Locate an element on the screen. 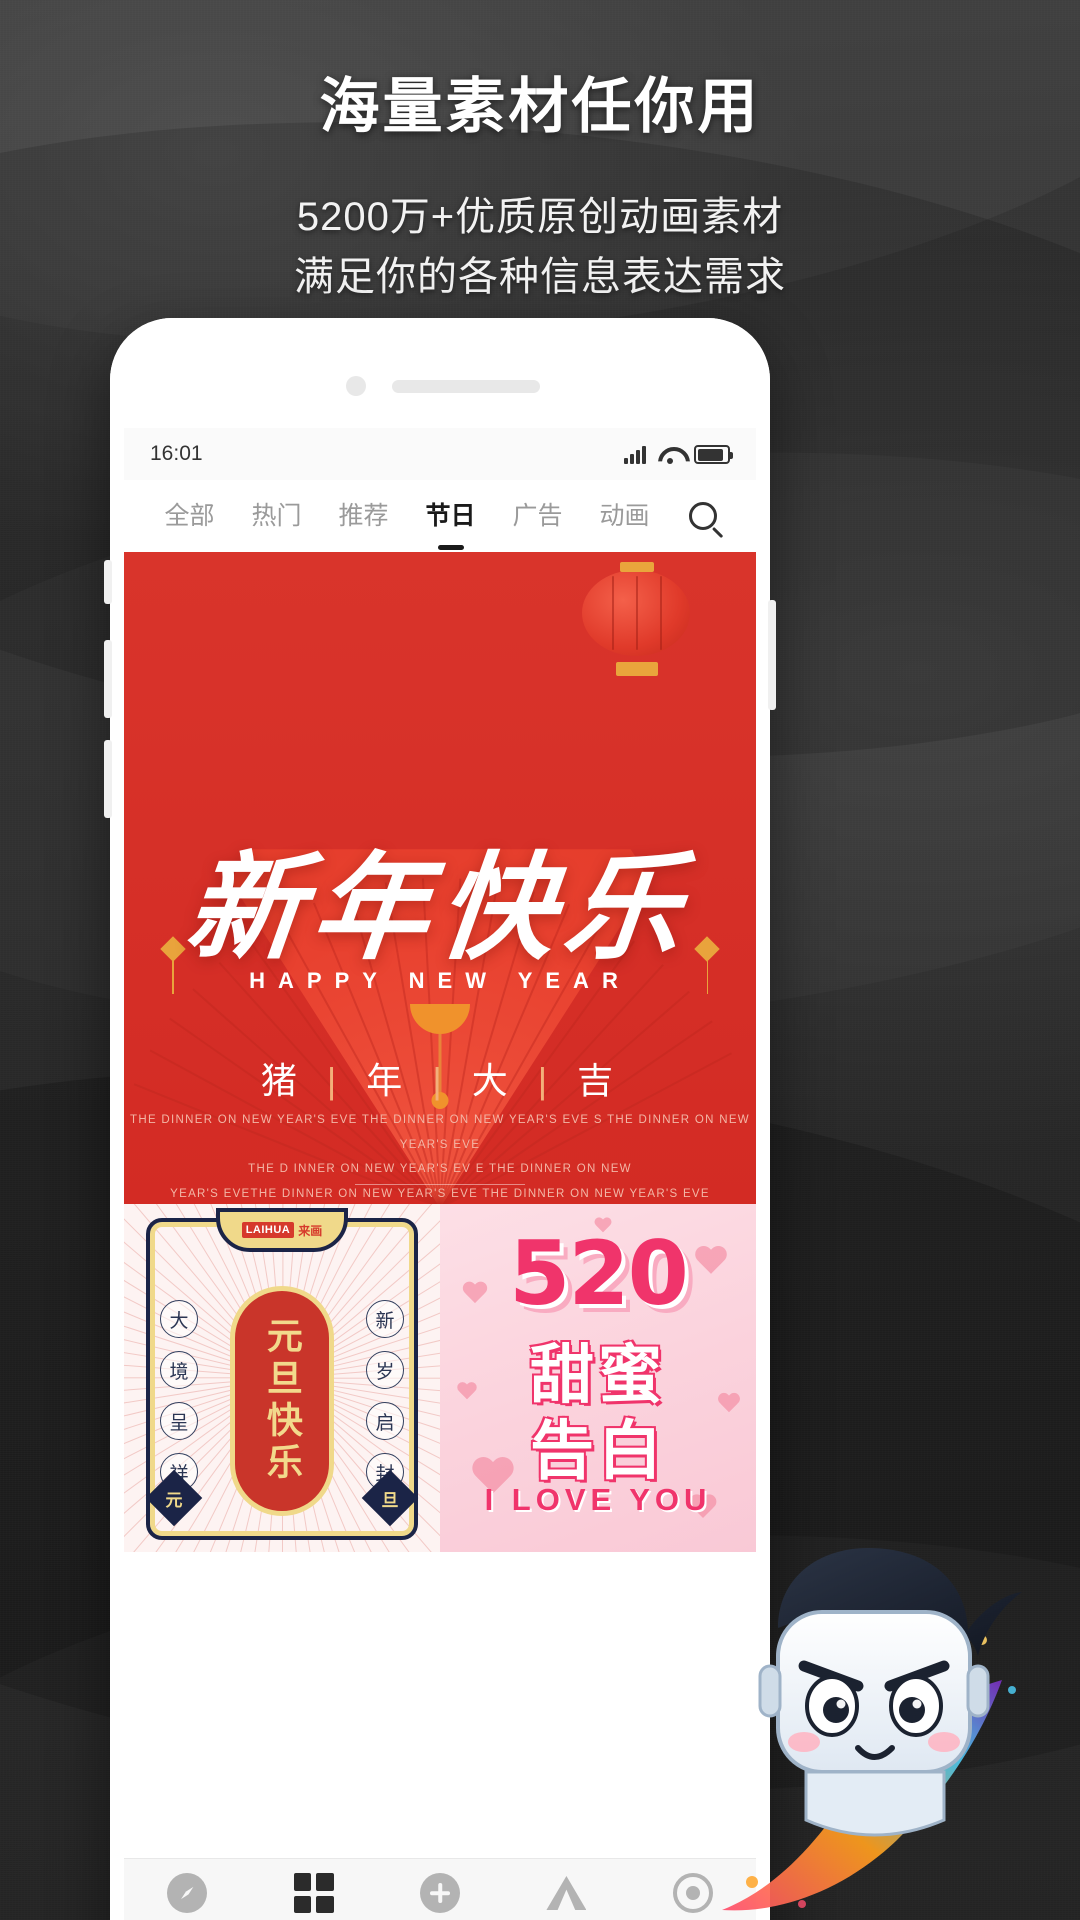 Image resolution: width=1080 pixels, height=1920 pixels. search-button is located at coordinates (703, 516).